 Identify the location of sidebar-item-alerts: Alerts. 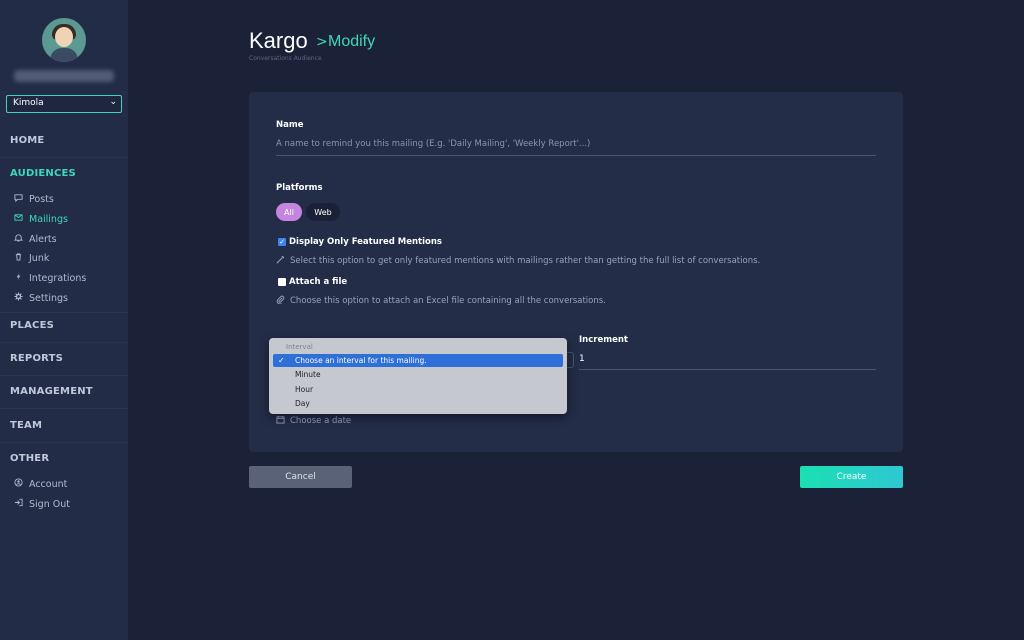
(34, 239).